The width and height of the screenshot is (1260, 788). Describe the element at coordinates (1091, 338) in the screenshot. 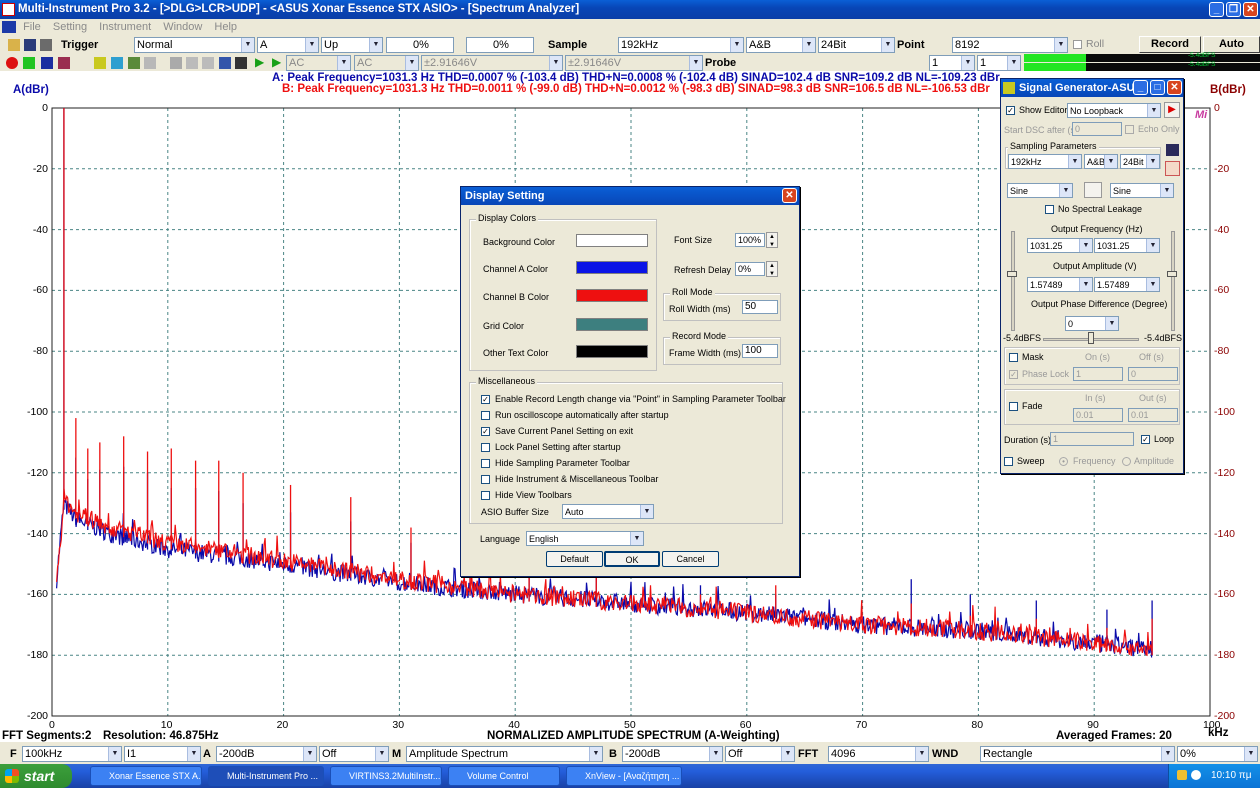

I see `balance-slider-handle` at that location.